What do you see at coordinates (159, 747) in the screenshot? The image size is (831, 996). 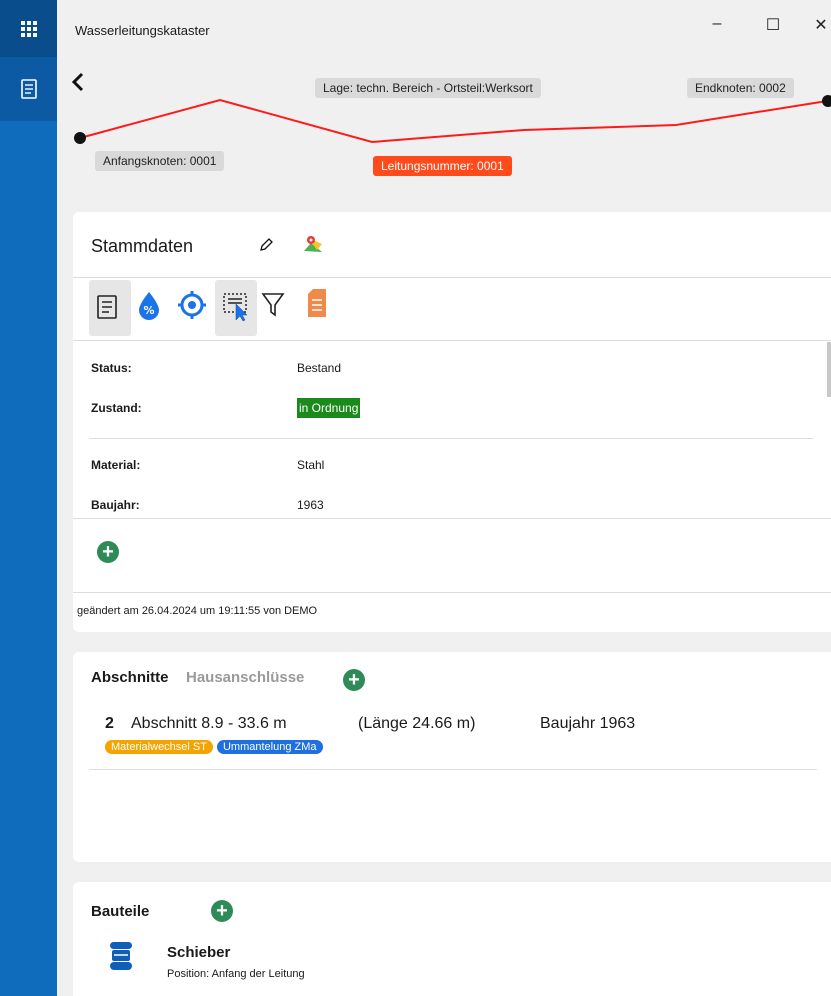 I see `tag-materialwechsel: Materialwechsel ST` at bounding box center [159, 747].